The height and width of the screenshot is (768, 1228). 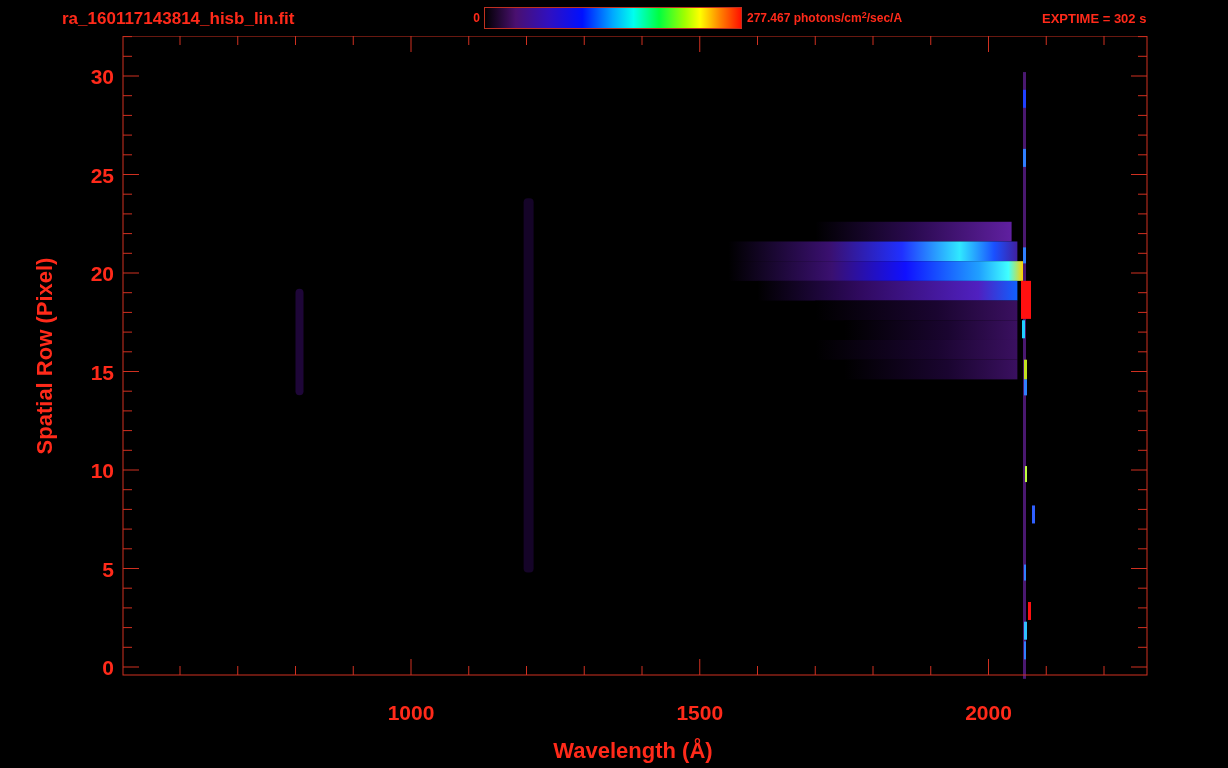 What do you see at coordinates (102, 175) in the screenshot?
I see `y-tick-label: 25` at bounding box center [102, 175].